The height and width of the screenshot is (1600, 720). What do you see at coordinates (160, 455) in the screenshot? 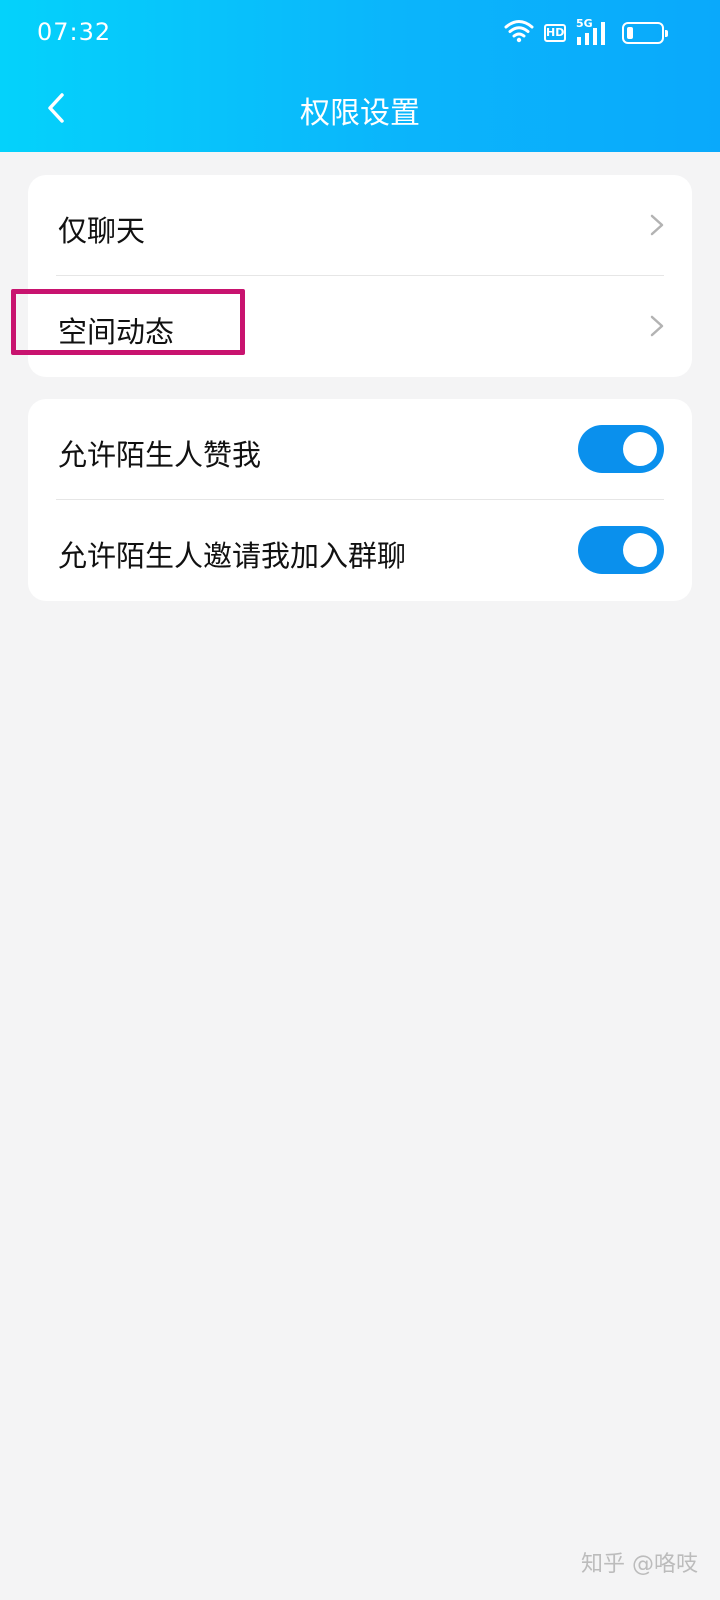
I see `toggle-label: 允许陌生人赞我` at bounding box center [160, 455].